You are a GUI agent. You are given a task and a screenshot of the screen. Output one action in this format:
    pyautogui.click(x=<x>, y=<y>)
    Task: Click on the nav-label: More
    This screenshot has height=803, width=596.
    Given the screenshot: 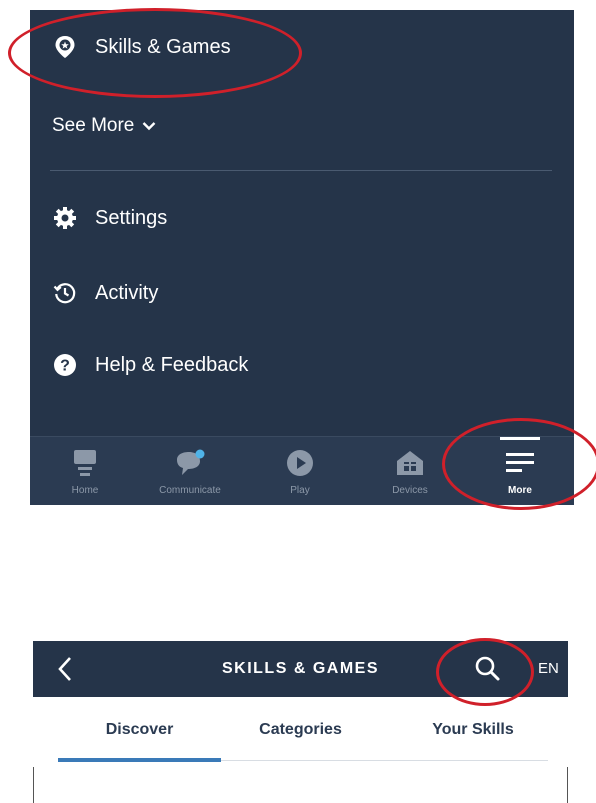 What is the action you would take?
    pyautogui.click(x=520, y=490)
    